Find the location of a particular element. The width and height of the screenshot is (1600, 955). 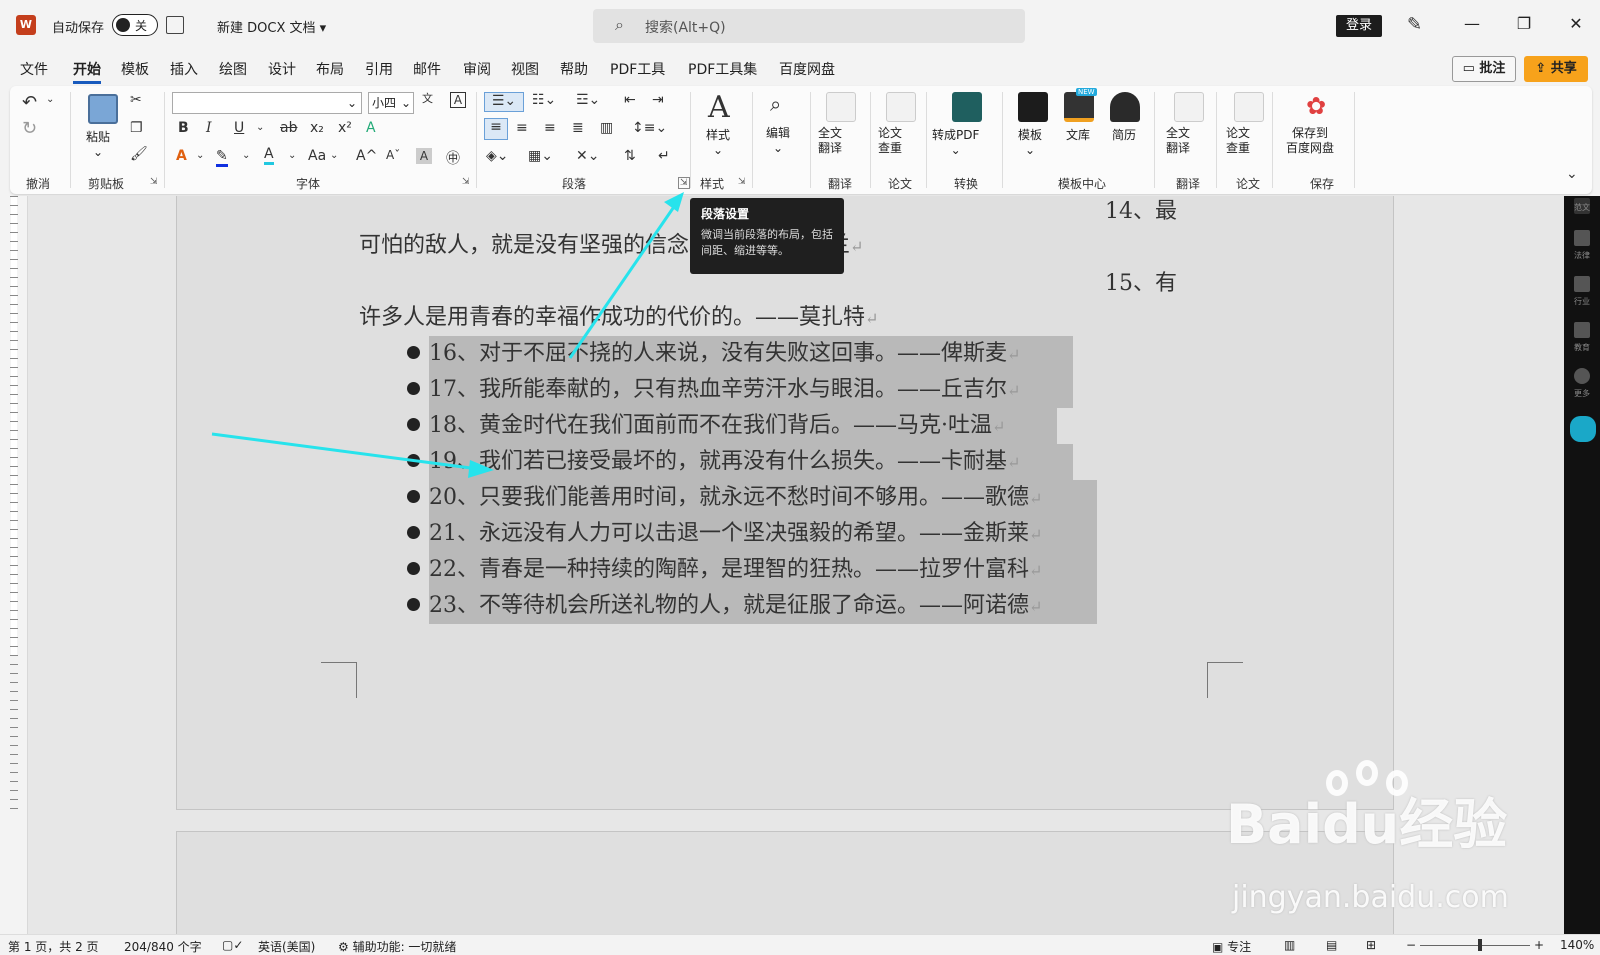

line-spacing-icon: ↕≡⌄ is located at coordinates (649, 128).